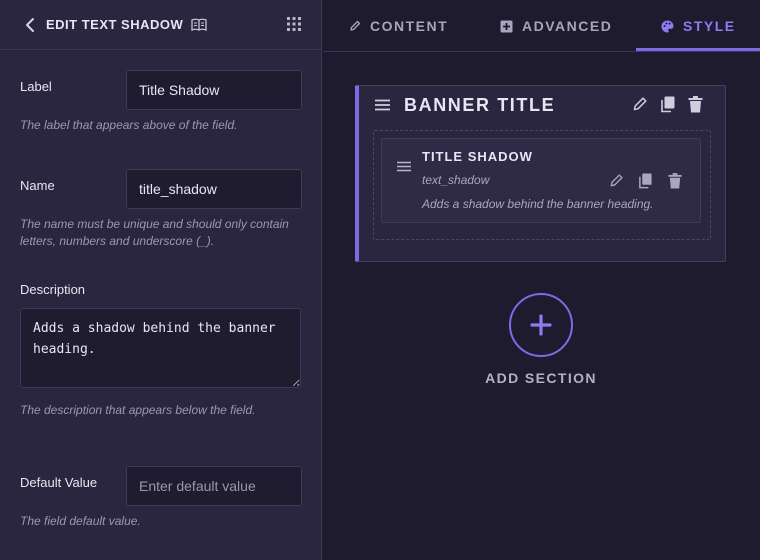 Image resolution: width=760 pixels, height=560 pixels. I want to click on description-field-label: Description, so click(53, 289).